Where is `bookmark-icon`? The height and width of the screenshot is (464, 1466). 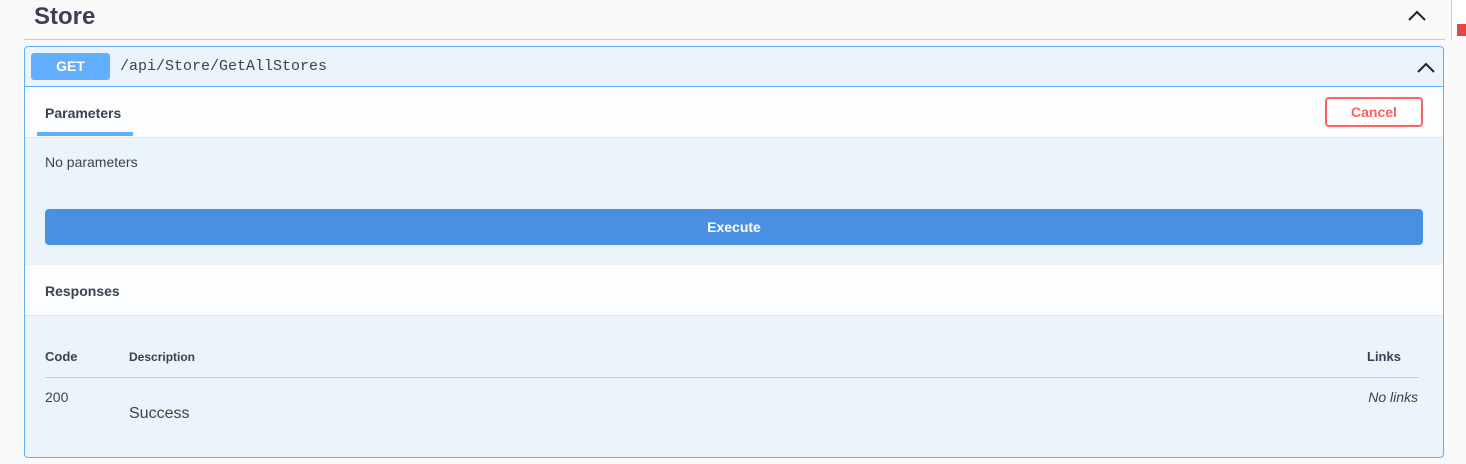 bookmark-icon is located at coordinates (1461, 30).